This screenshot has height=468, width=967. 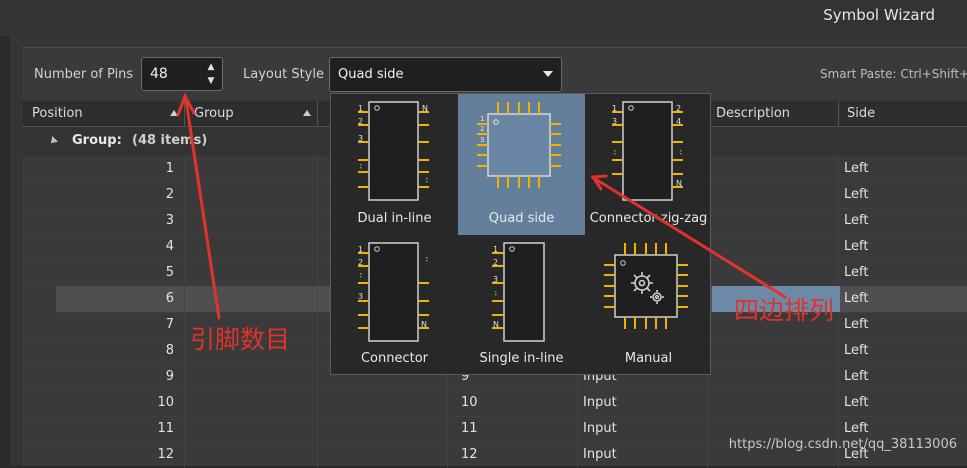 I want to click on annotation-quad-note: 四边排列, so click(x=784, y=310).